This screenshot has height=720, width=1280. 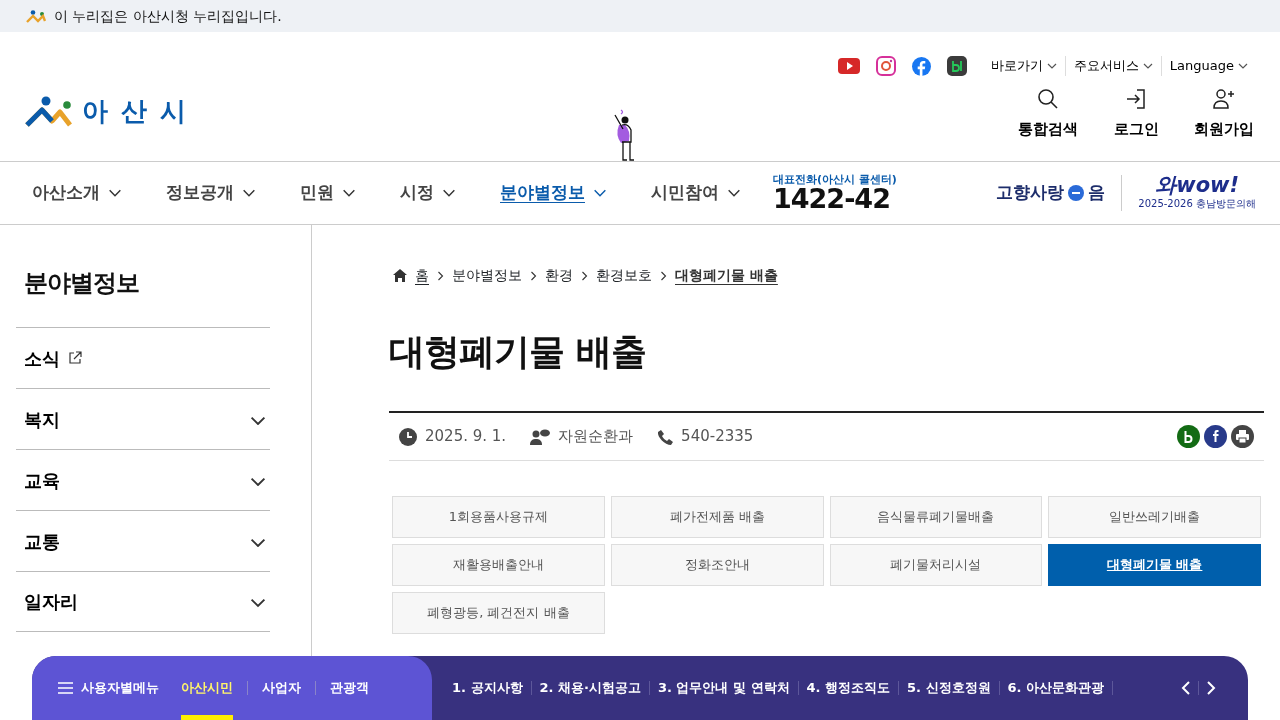 I want to click on sub-tab: 폐형광등, 폐건전지 배출, so click(x=498, y=613).